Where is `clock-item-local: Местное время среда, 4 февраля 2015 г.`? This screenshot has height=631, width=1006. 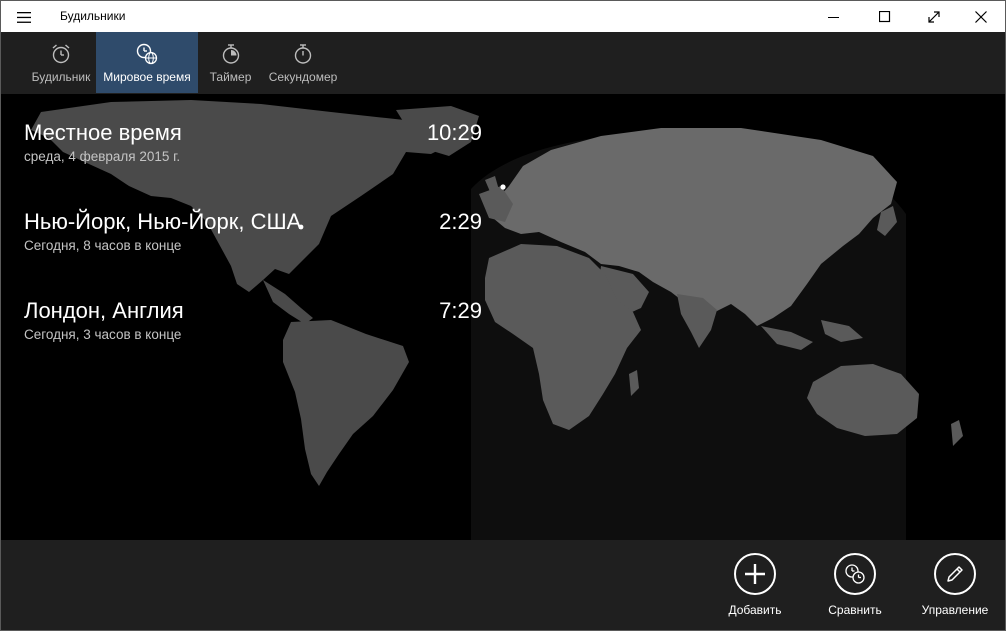
clock-item-local: Местное время среда, 4 февраля 2015 г. is located at coordinates (103, 142).